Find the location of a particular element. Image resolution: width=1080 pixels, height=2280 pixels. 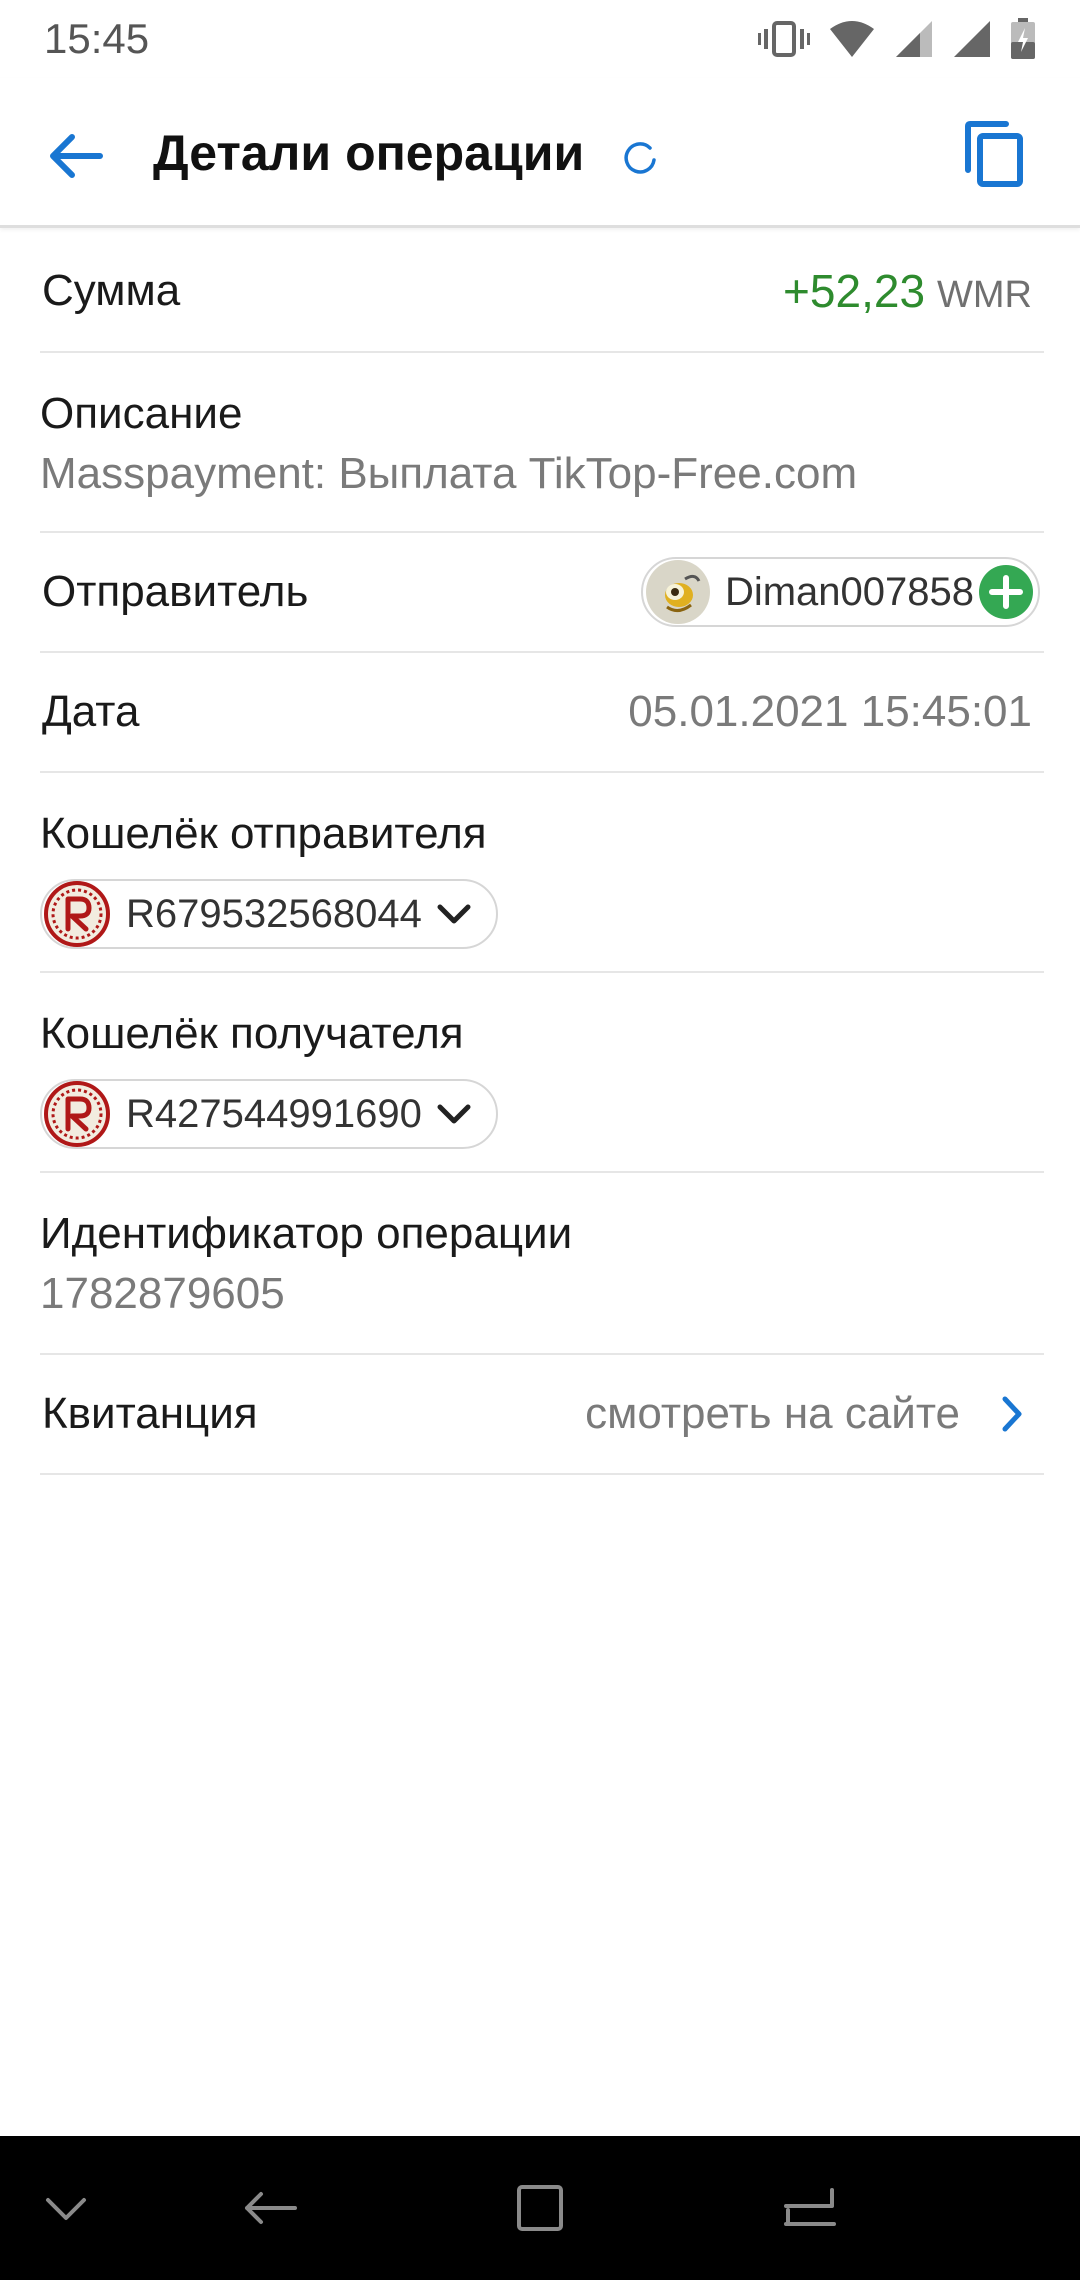

sum-label: Сумма is located at coordinates (111, 290).